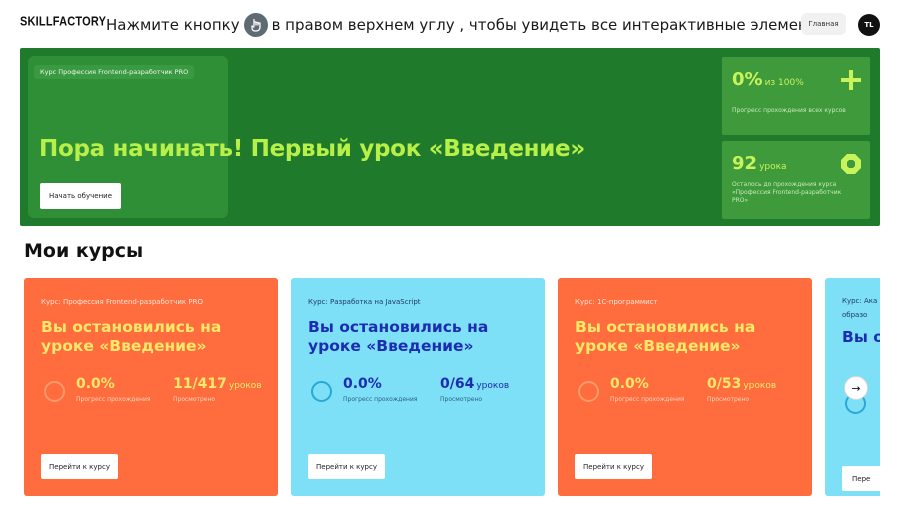 The height and width of the screenshot is (508, 900). I want to click on octagon-icon, so click(851, 166).